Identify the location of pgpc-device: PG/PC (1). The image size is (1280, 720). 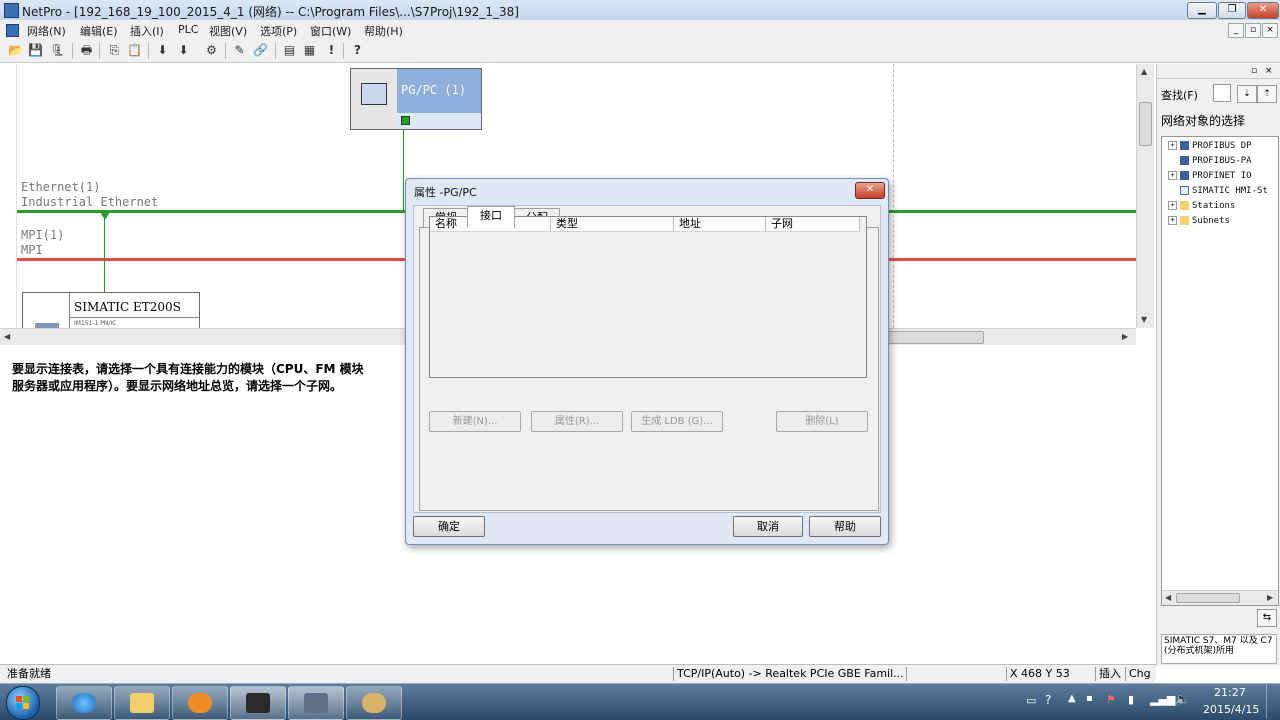
(416, 99).